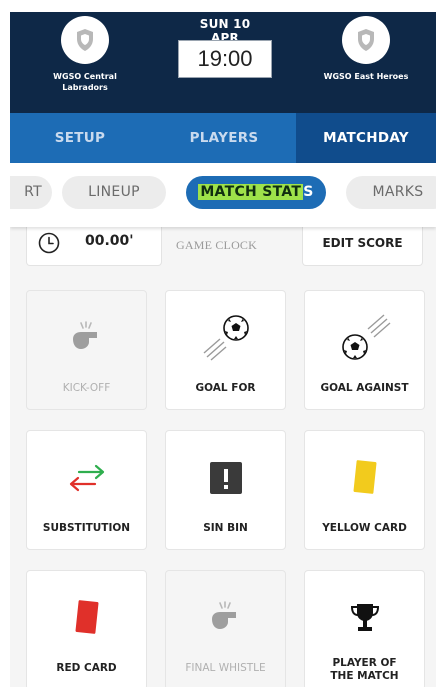 This screenshot has height=687, width=436. Describe the element at coordinates (225, 668) in the screenshot. I see `final-whistle-label: FINAL WHISTLE` at that location.